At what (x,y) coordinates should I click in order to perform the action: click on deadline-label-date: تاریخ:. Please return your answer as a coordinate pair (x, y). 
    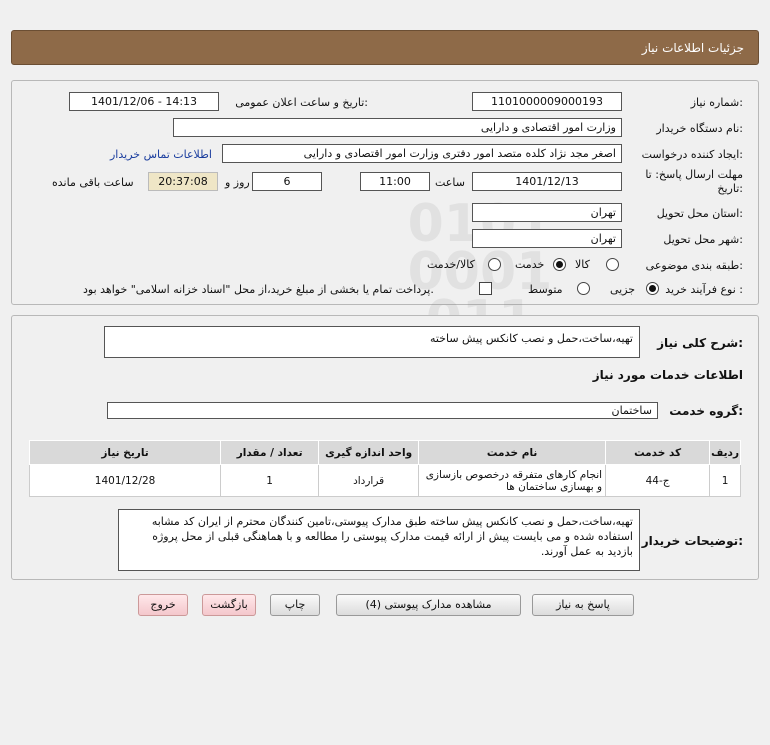
    Looking at the image, I should click on (730, 188).